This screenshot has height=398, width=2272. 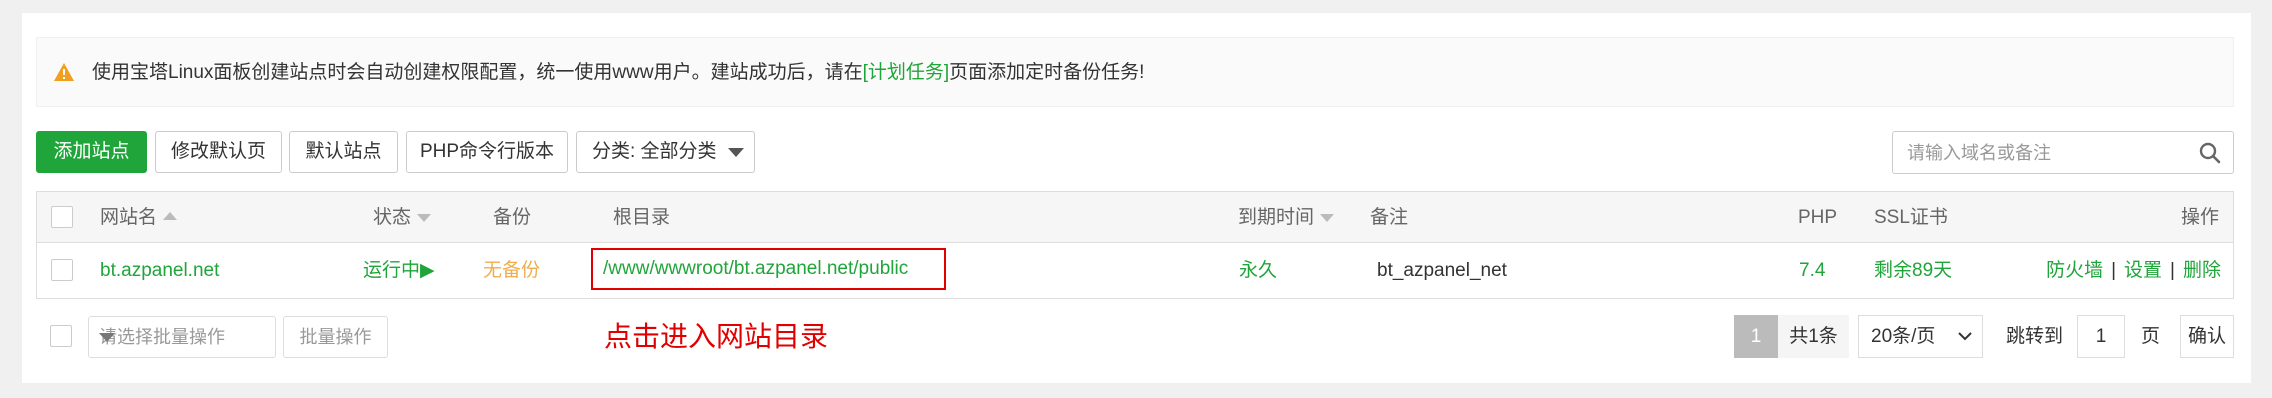 What do you see at coordinates (170, 215) in the screenshot?
I see `sort-up-icon` at bounding box center [170, 215].